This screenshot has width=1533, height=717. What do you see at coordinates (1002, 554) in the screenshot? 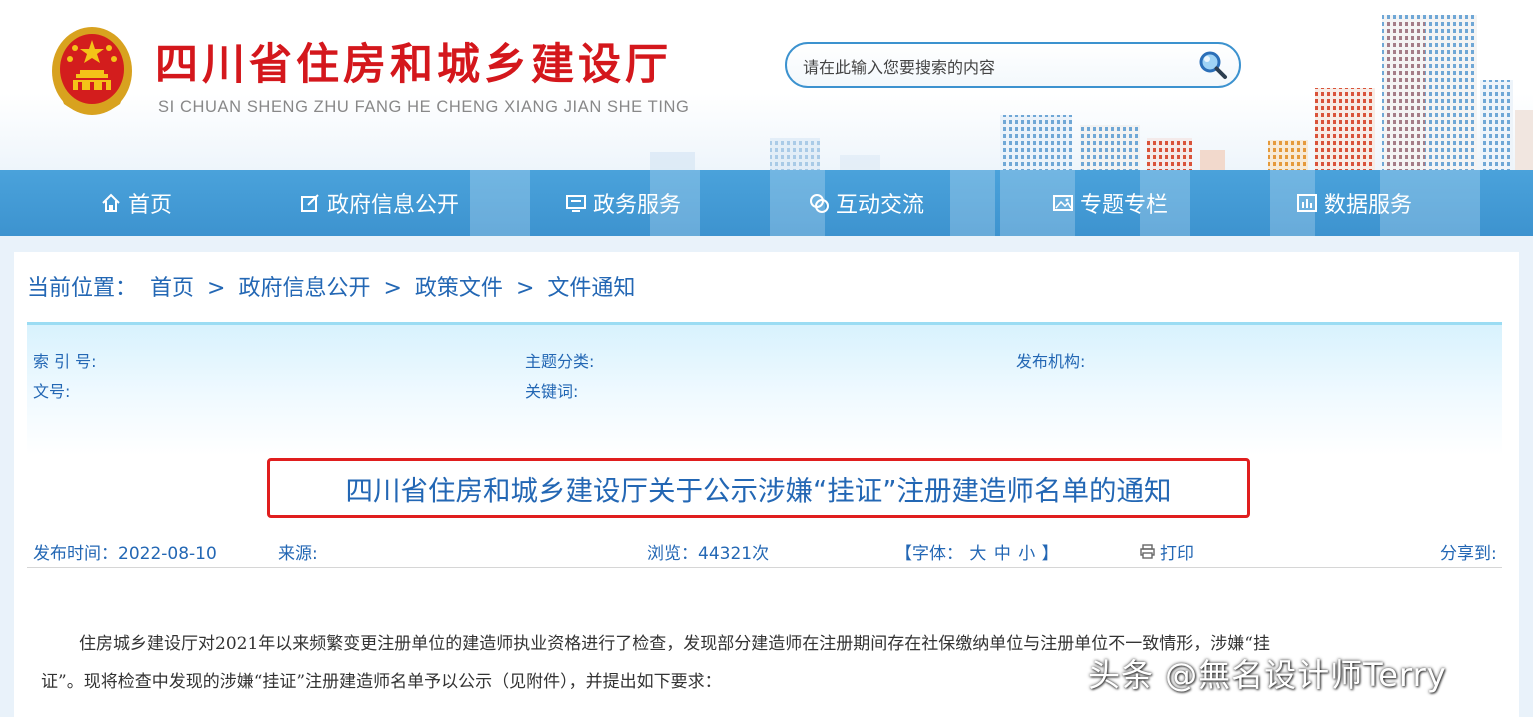
I see `font-size-medium: 中` at bounding box center [1002, 554].